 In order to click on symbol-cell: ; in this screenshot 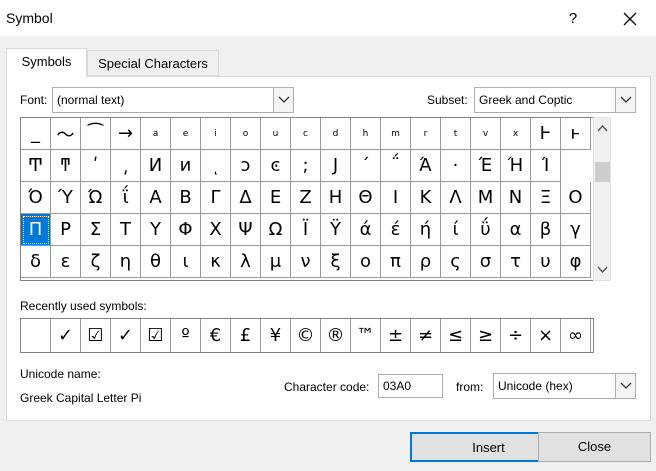, I will do `click(306, 166)`.